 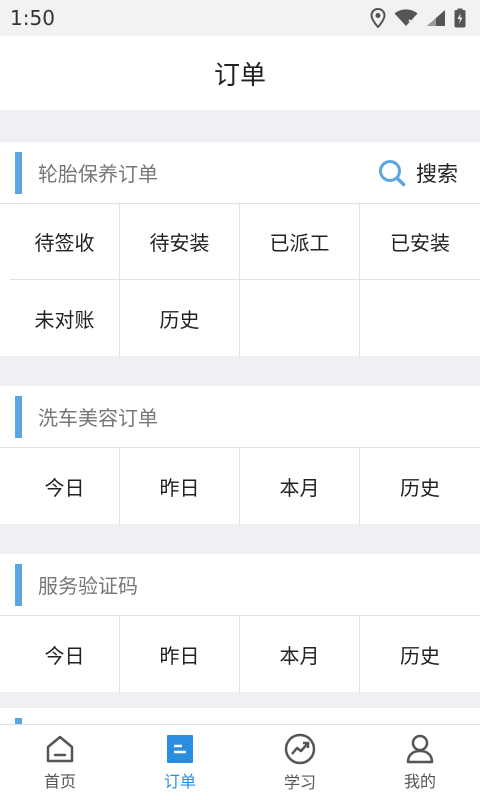 I want to click on grid-item-dispatched: 已派工, so click(x=300, y=242).